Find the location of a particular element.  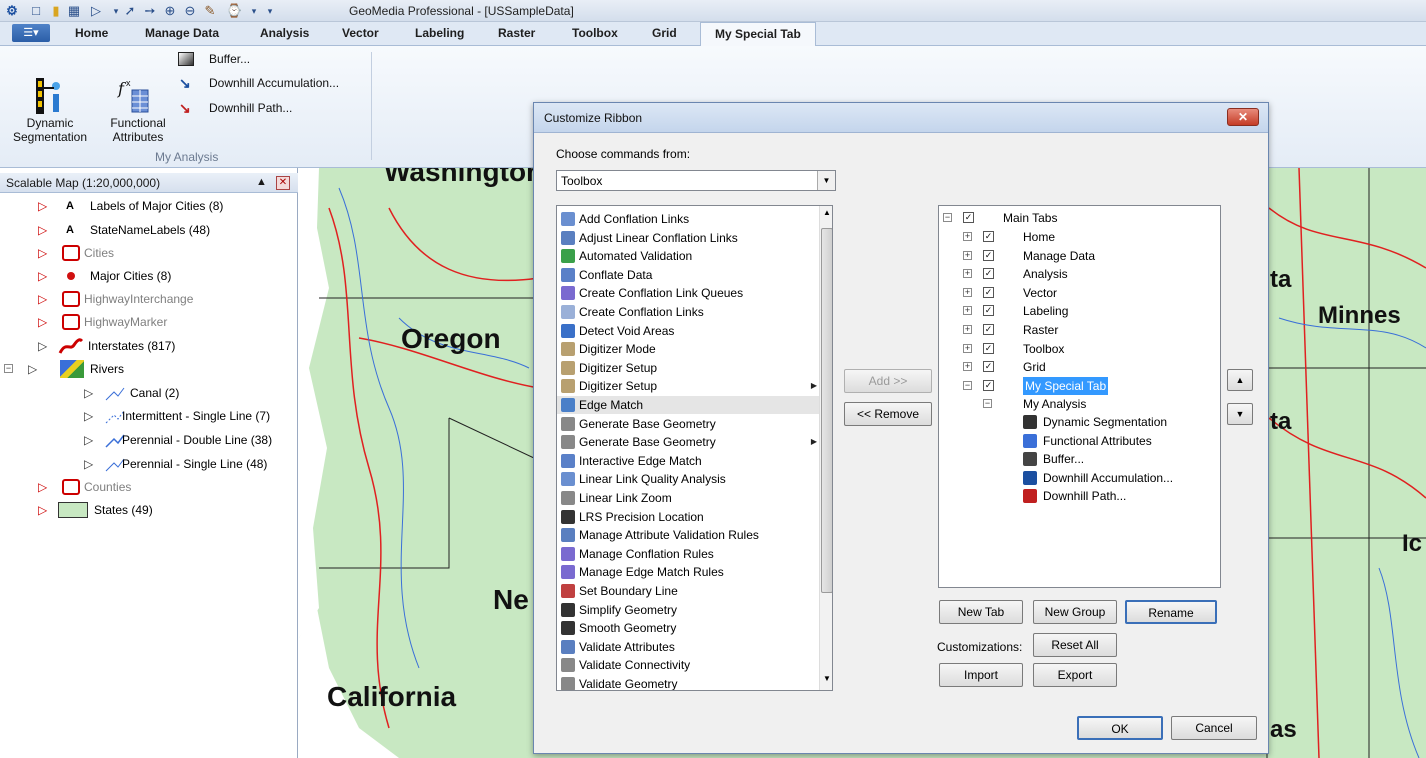

add-button: Add >> is located at coordinates (888, 381).